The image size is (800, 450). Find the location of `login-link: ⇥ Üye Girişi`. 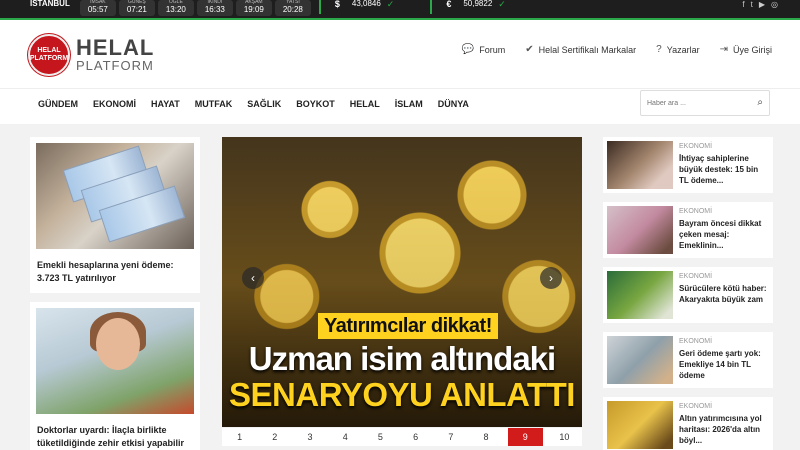

login-link: ⇥ Üye Girişi is located at coordinates (746, 49).